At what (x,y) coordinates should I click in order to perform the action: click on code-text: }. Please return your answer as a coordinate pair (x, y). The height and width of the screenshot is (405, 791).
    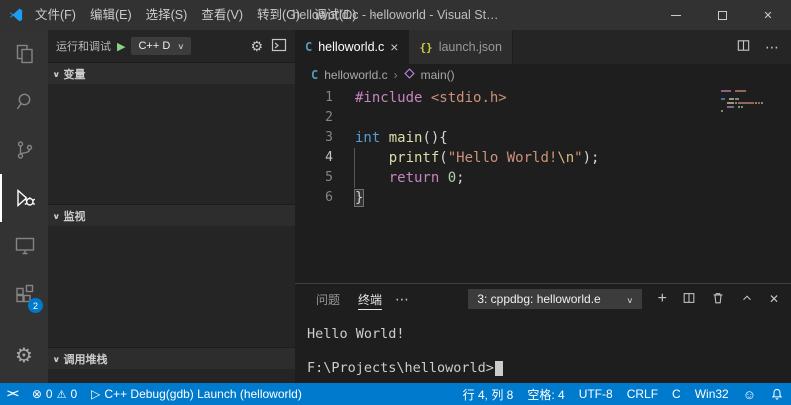
    Looking at the image, I should click on (359, 198).